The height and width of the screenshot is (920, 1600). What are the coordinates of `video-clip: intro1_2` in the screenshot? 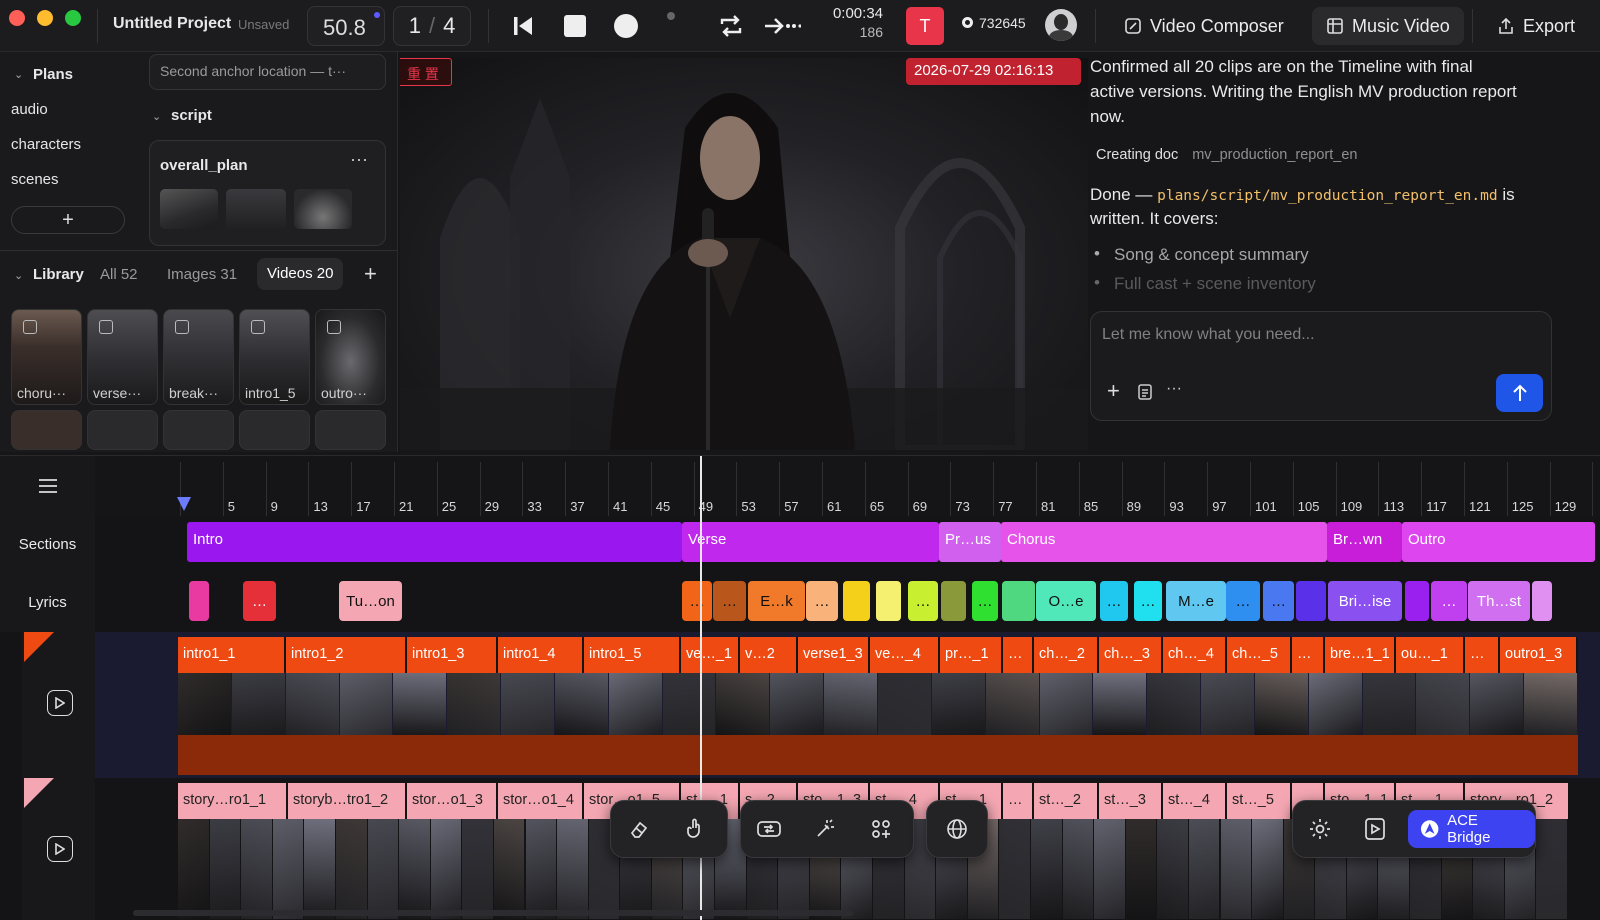 It's located at (346, 655).